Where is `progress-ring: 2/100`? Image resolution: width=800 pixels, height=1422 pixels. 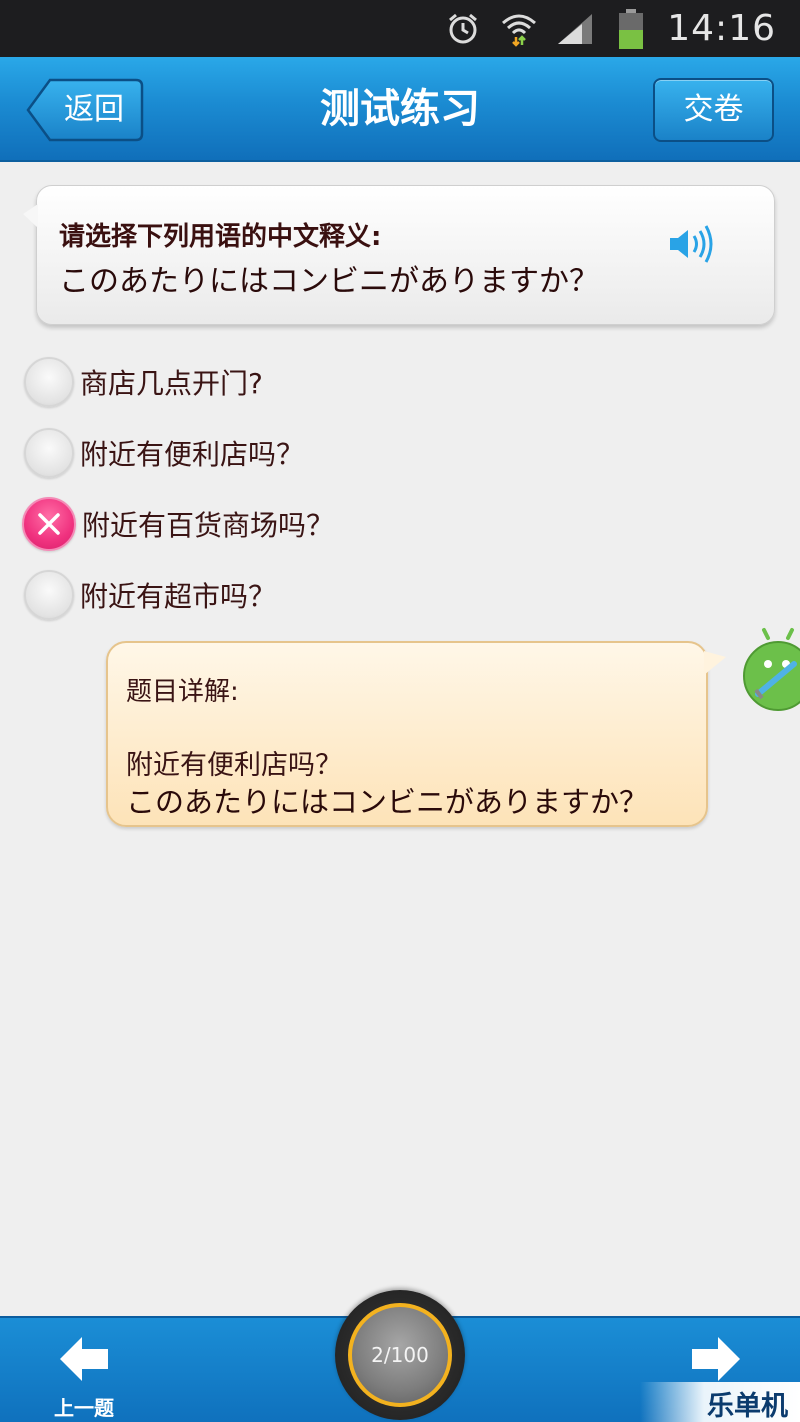
progress-ring: 2/100 is located at coordinates (400, 1355).